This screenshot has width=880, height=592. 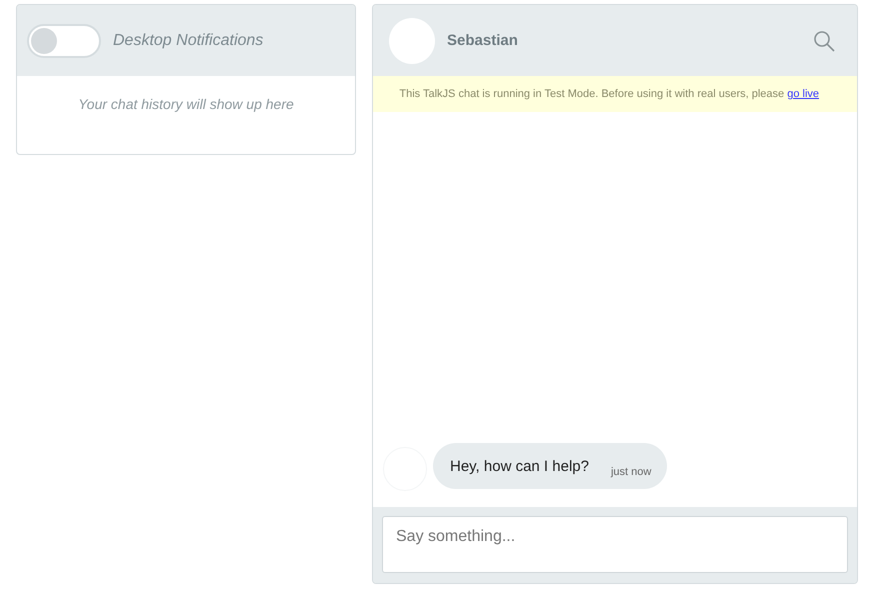 I want to click on notifications-toggle, so click(x=64, y=41).